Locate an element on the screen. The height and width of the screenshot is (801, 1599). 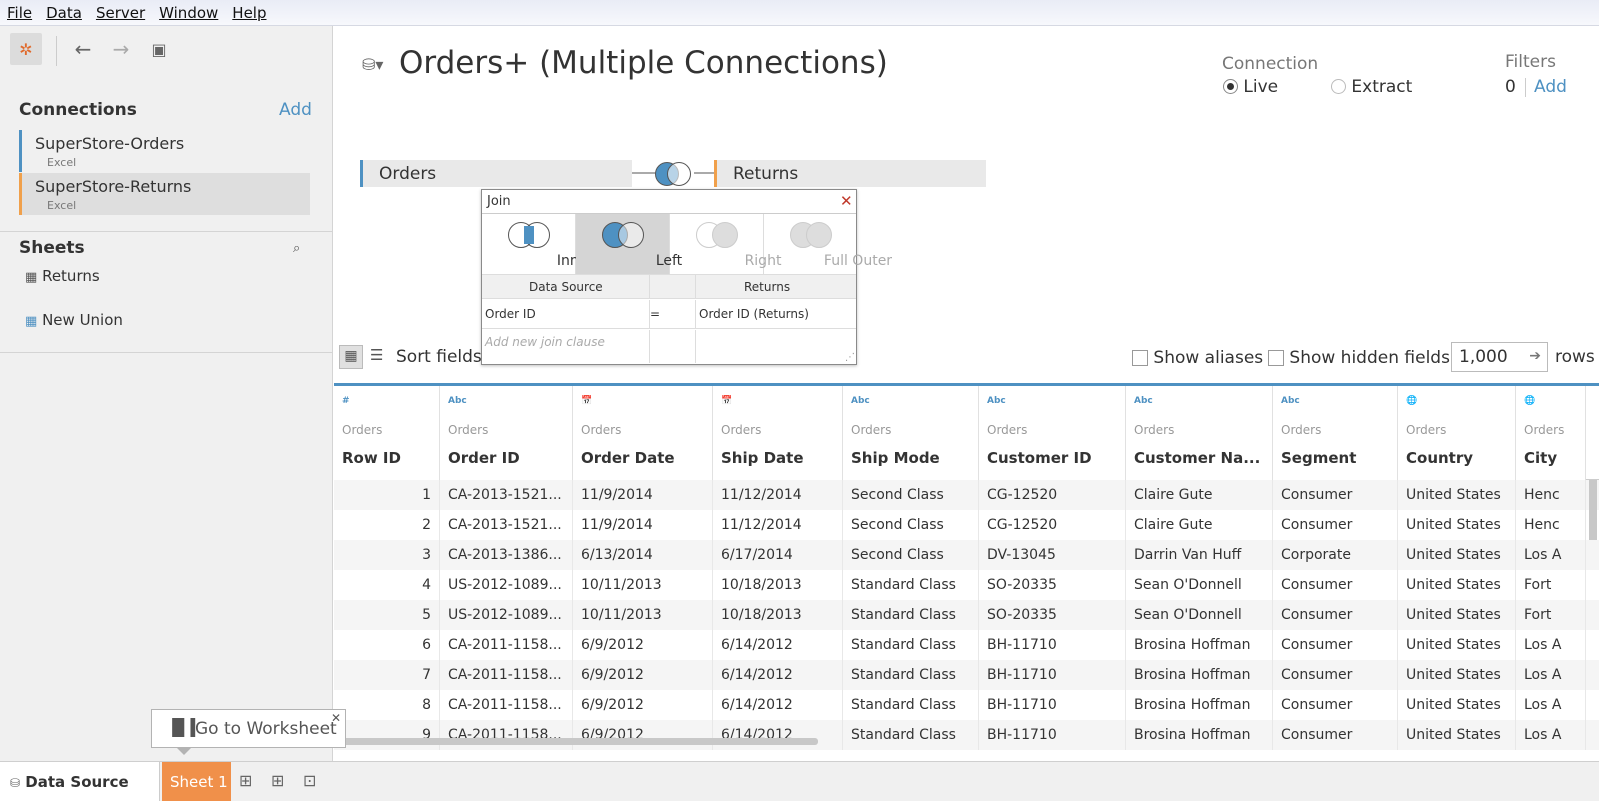
column-name: City is located at coordinates (1541, 458).